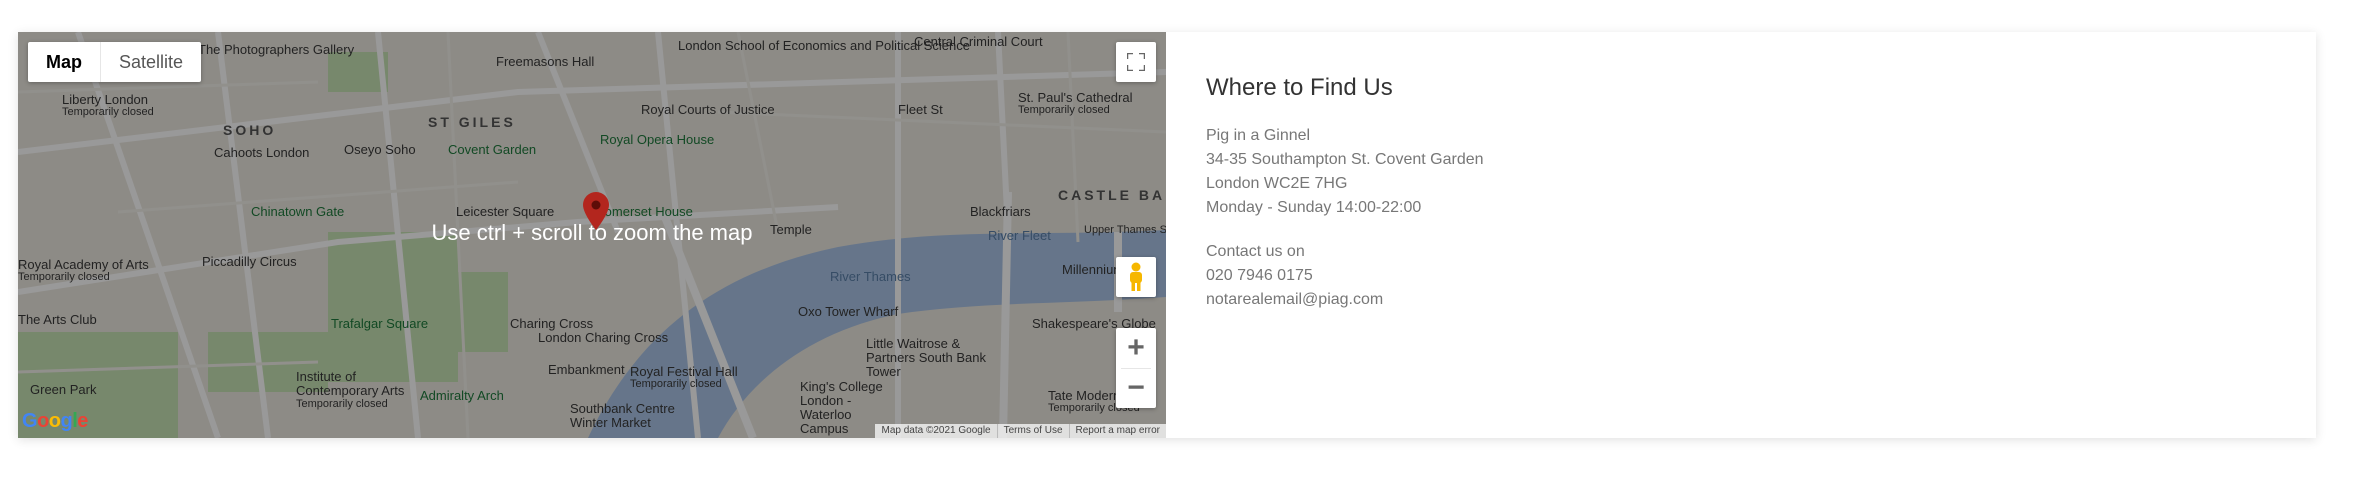  What do you see at coordinates (1345, 159) in the screenshot?
I see `address-line-1: 34-35 Southampton St. Covent Garden` at bounding box center [1345, 159].